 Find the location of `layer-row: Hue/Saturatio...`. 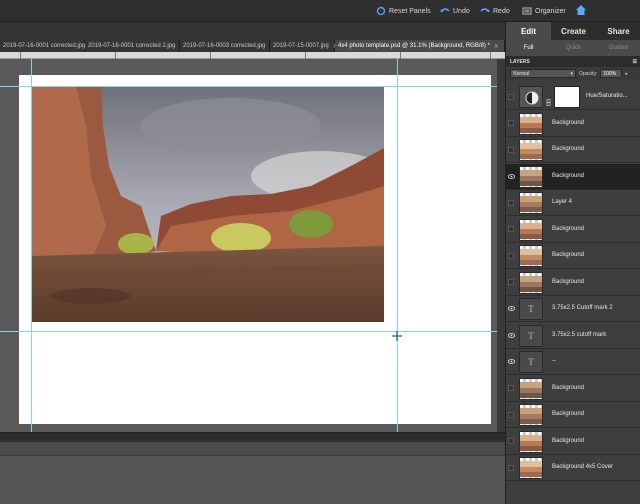

layer-row: Hue/Saturatio... is located at coordinates (573, 97).